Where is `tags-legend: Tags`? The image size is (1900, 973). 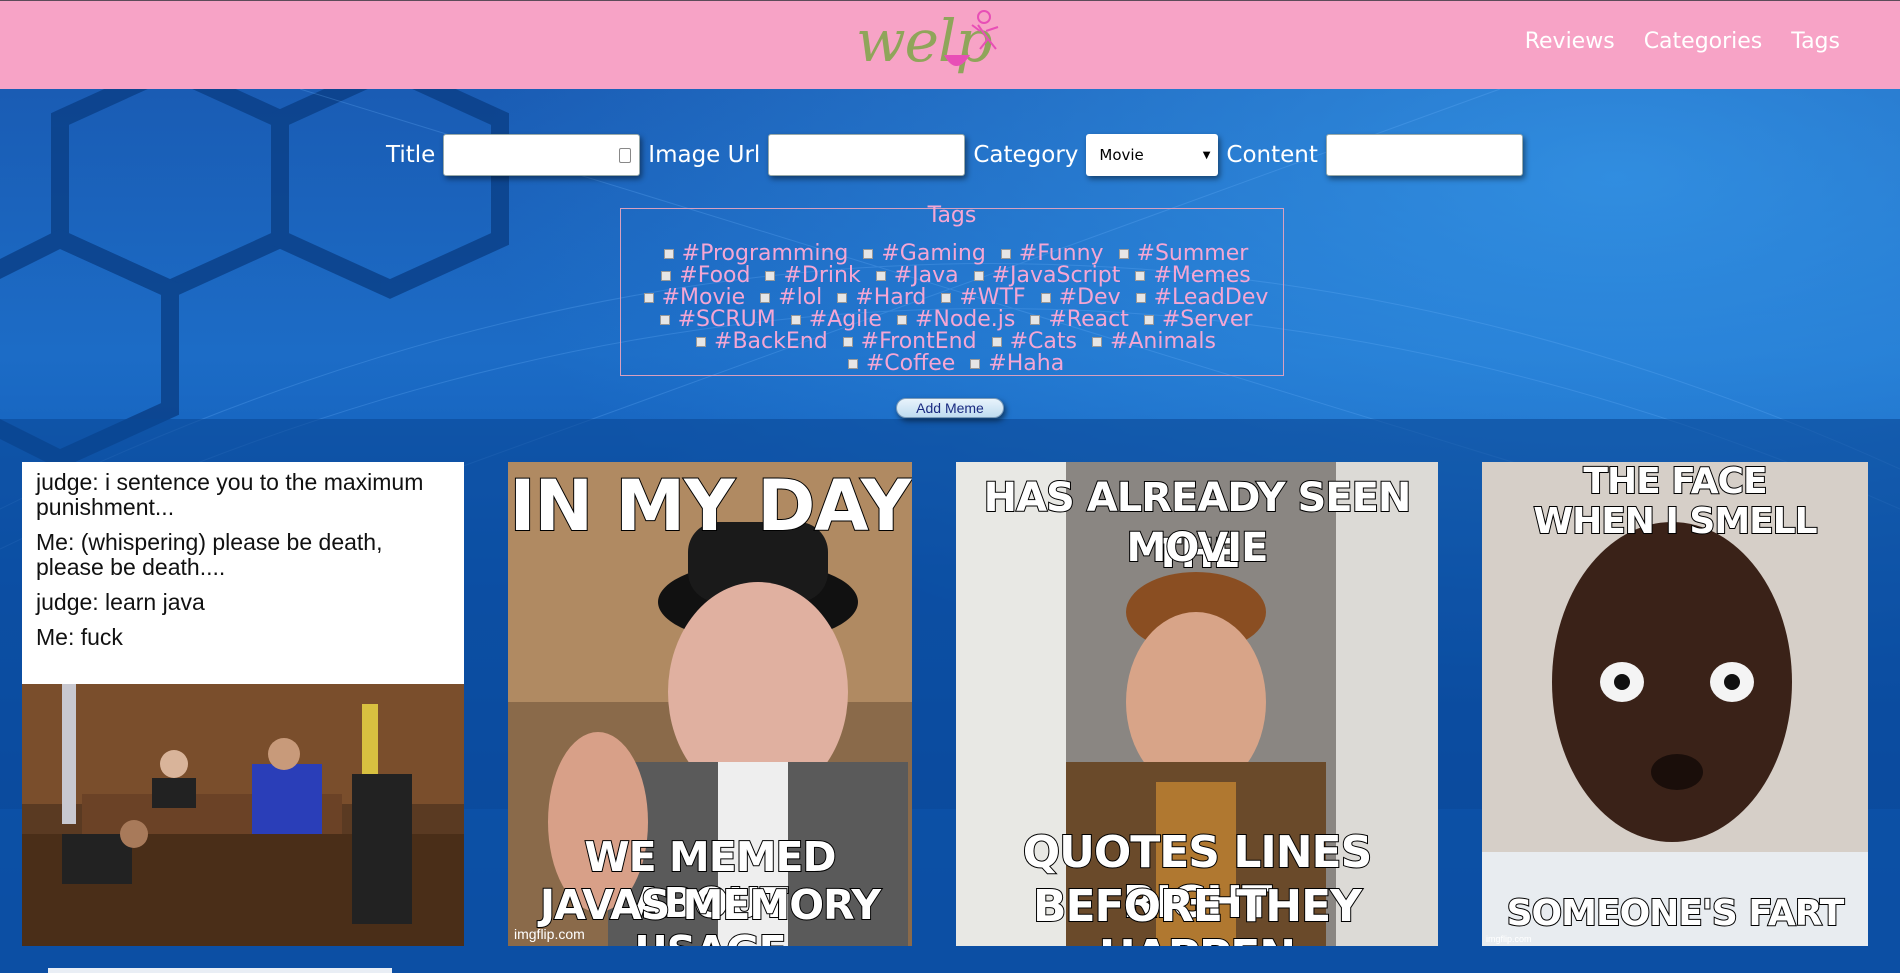 tags-legend: Tags is located at coordinates (952, 215).